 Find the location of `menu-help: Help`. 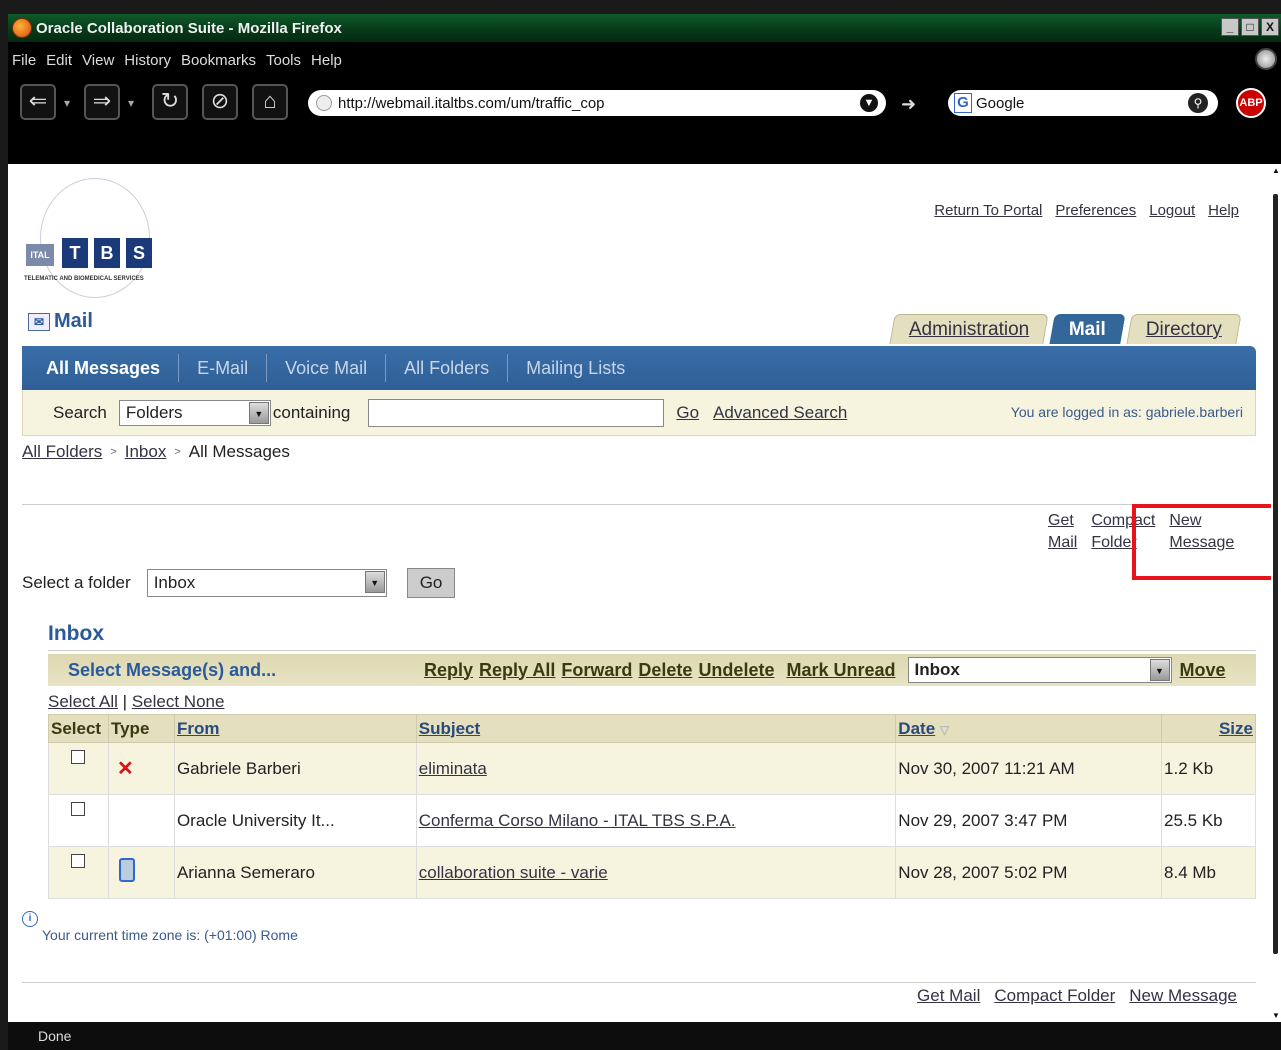

menu-help: Help is located at coordinates (326, 60).